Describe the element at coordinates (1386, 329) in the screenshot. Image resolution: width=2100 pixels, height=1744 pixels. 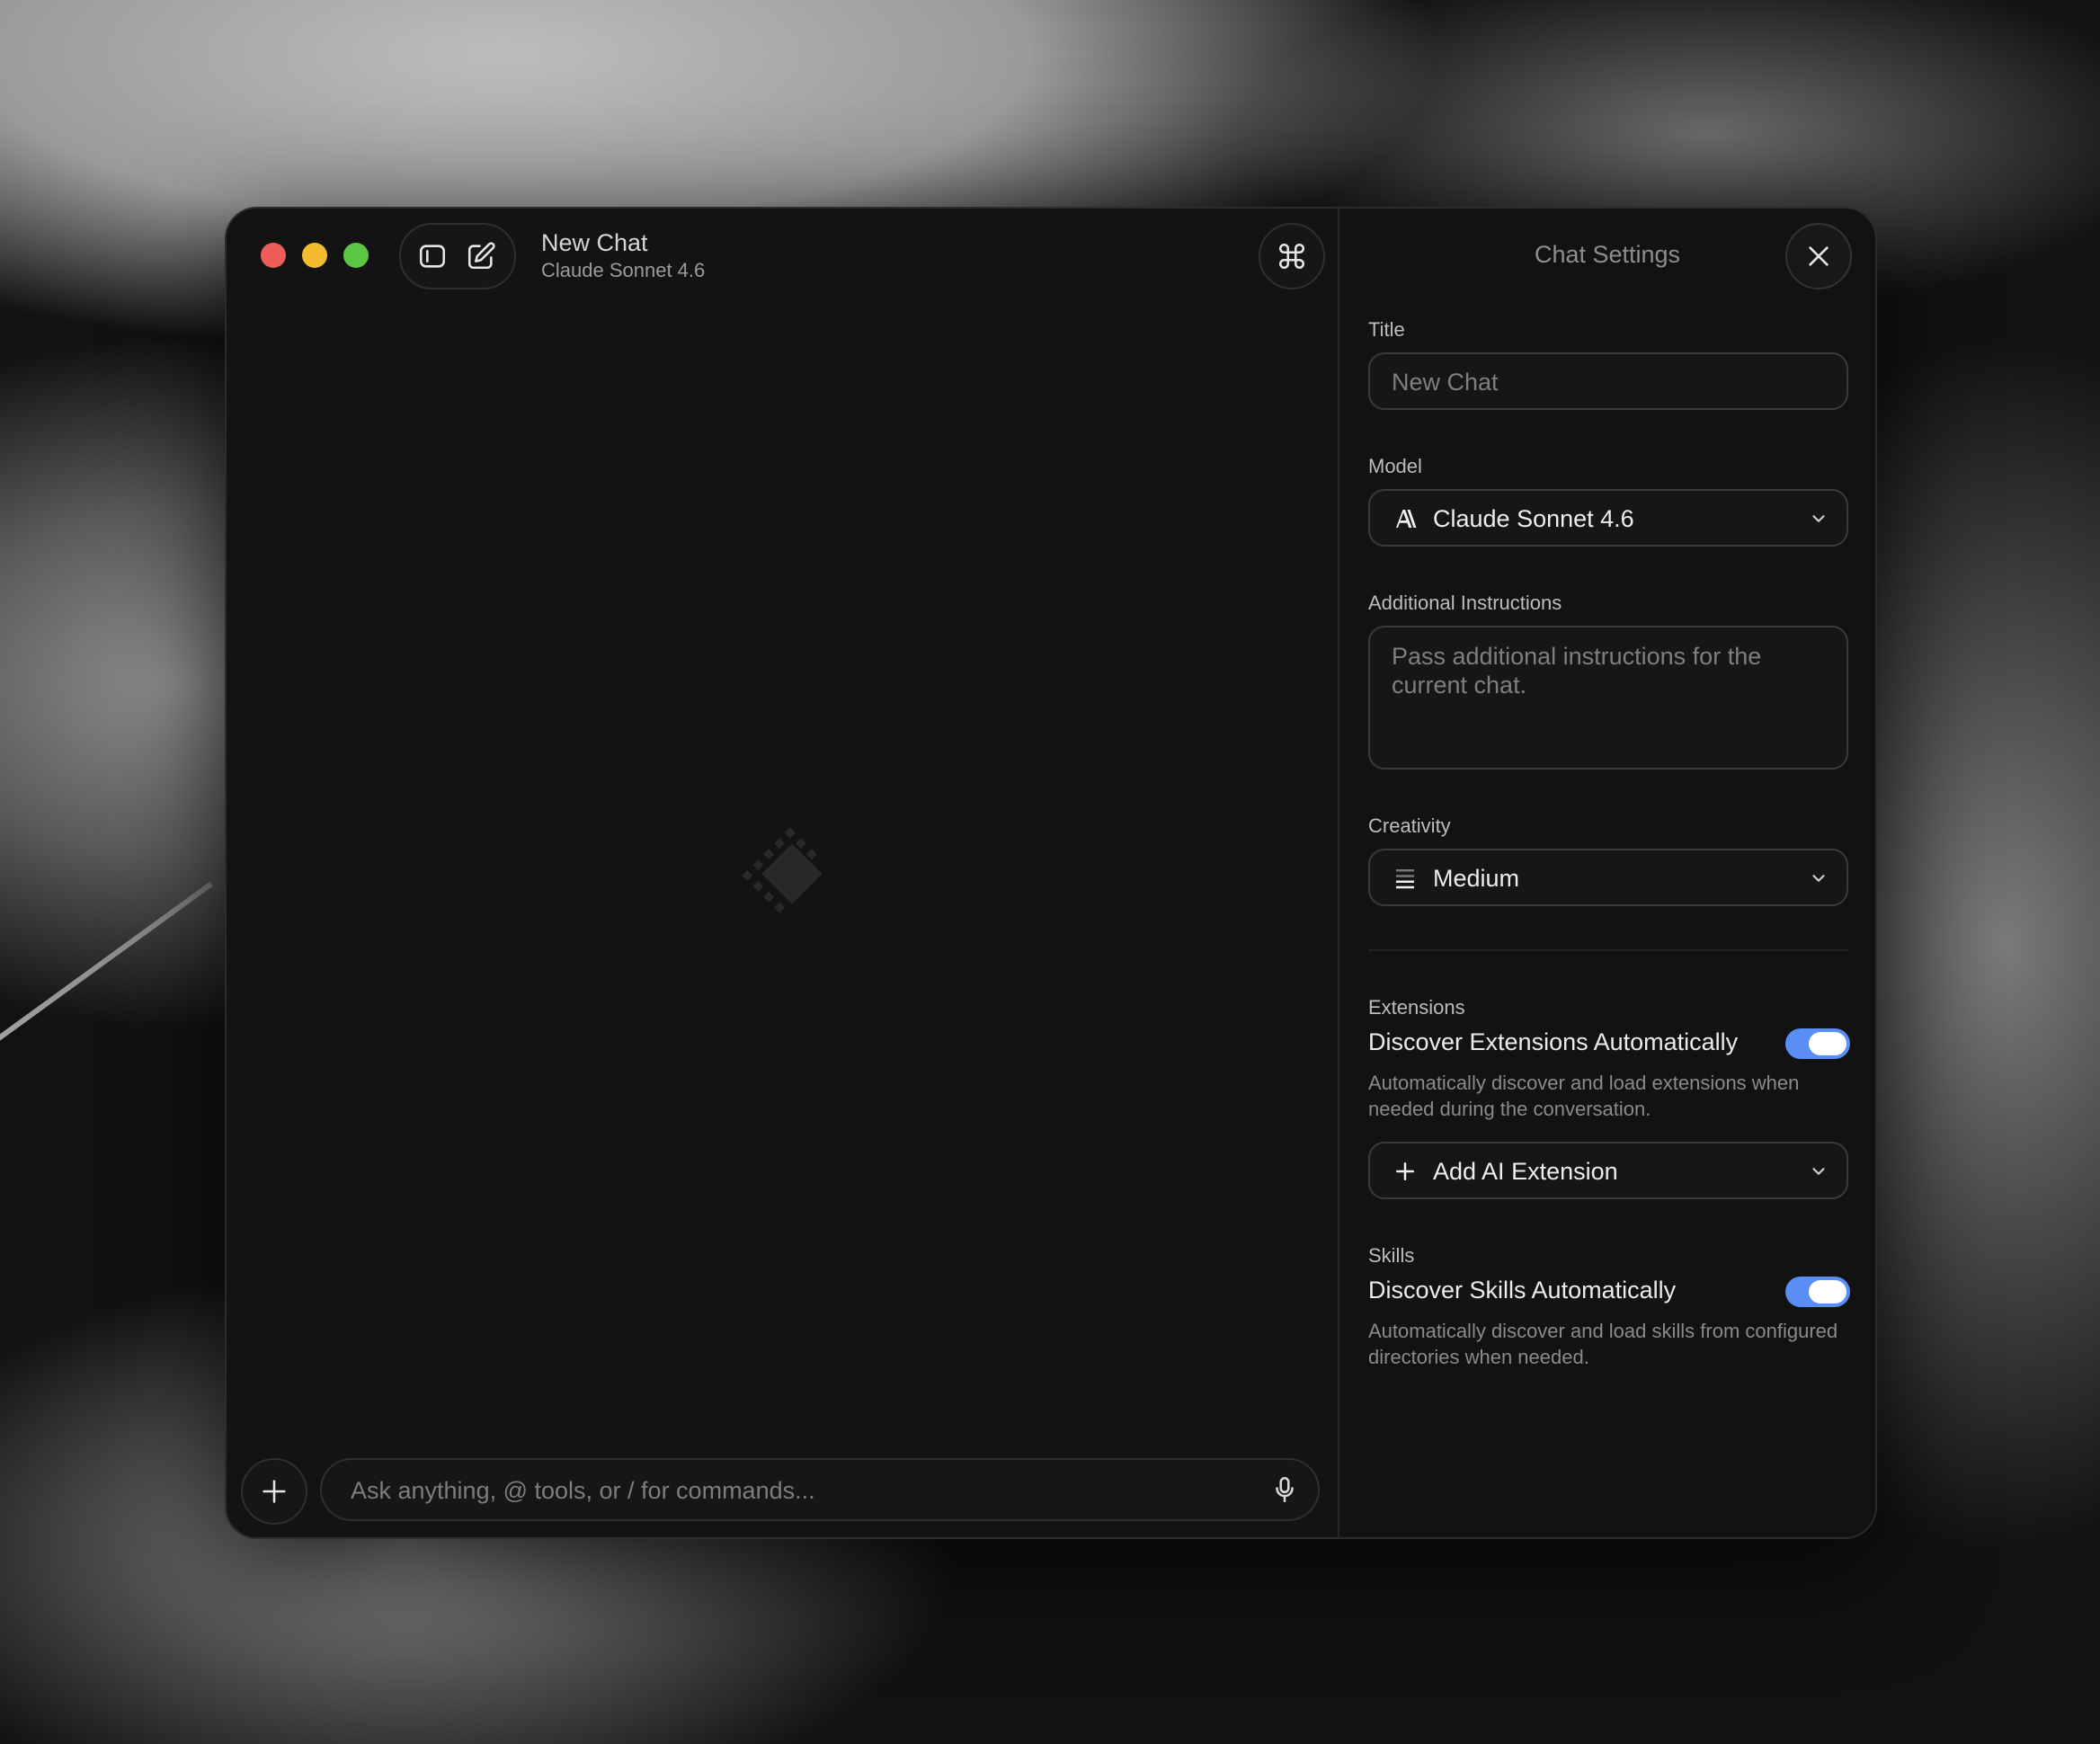
I see `title-label: Title` at that location.